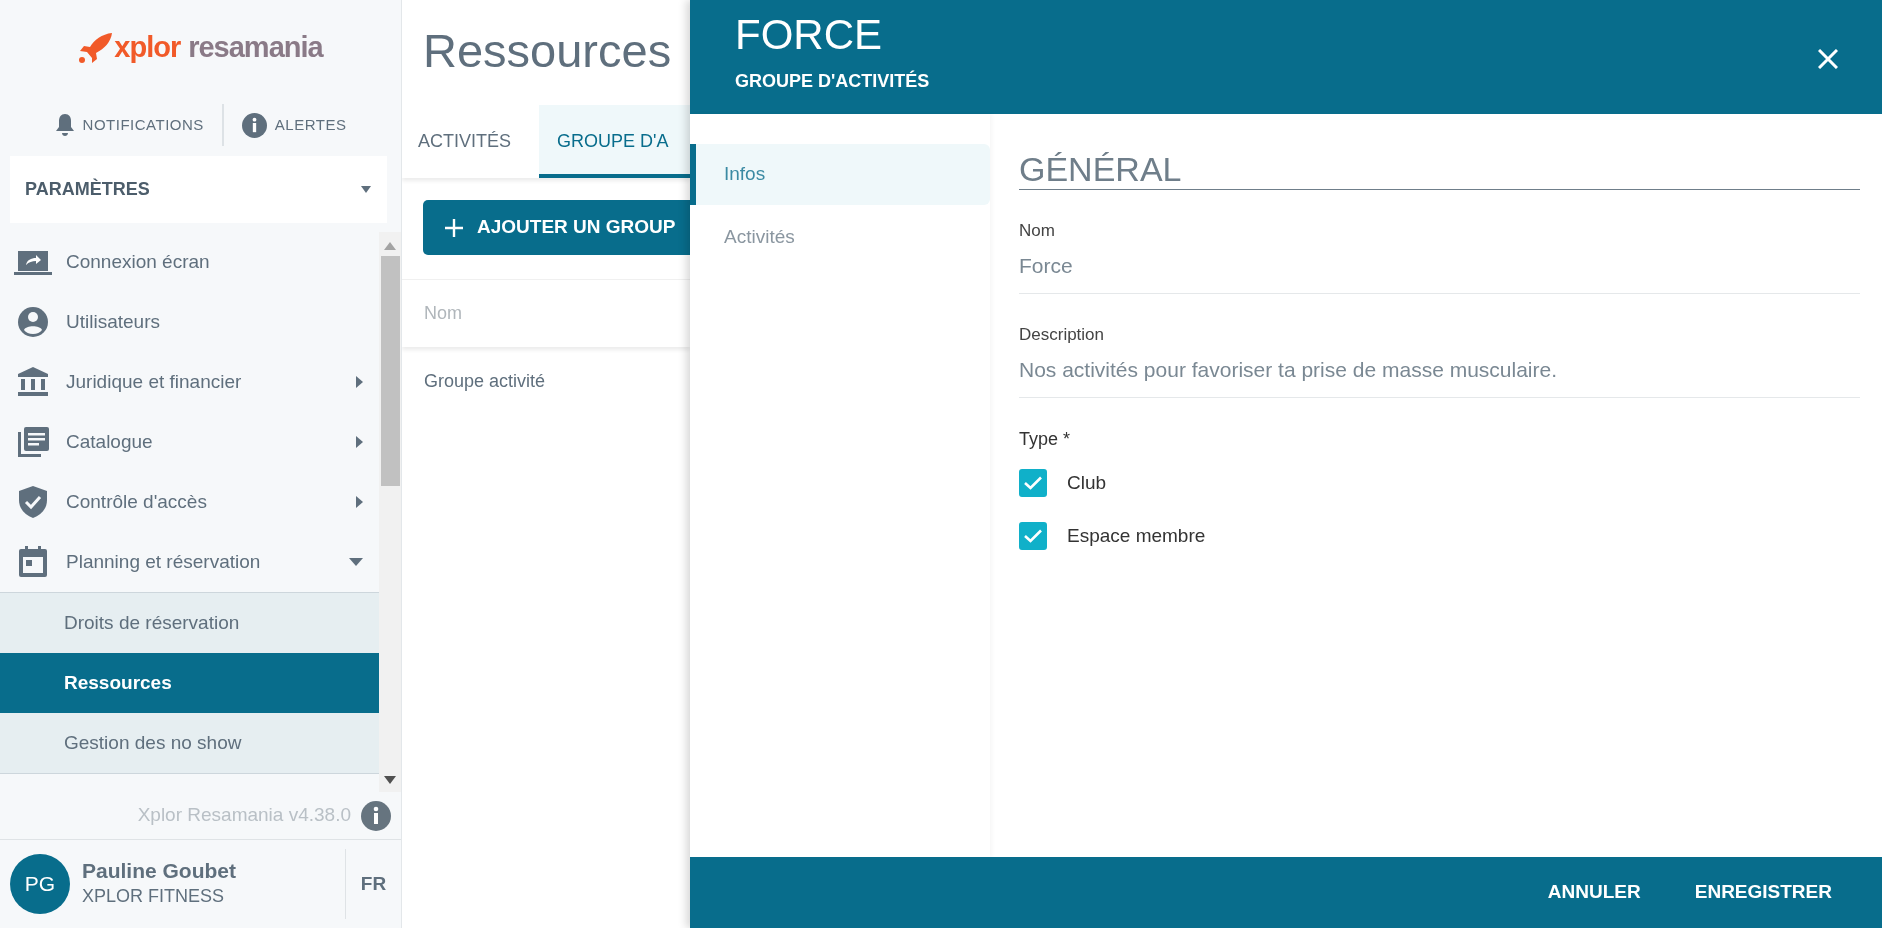  What do you see at coordinates (189, 322) in the screenshot?
I see `menu-item: Utilisateurs` at bounding box center [189, 322].